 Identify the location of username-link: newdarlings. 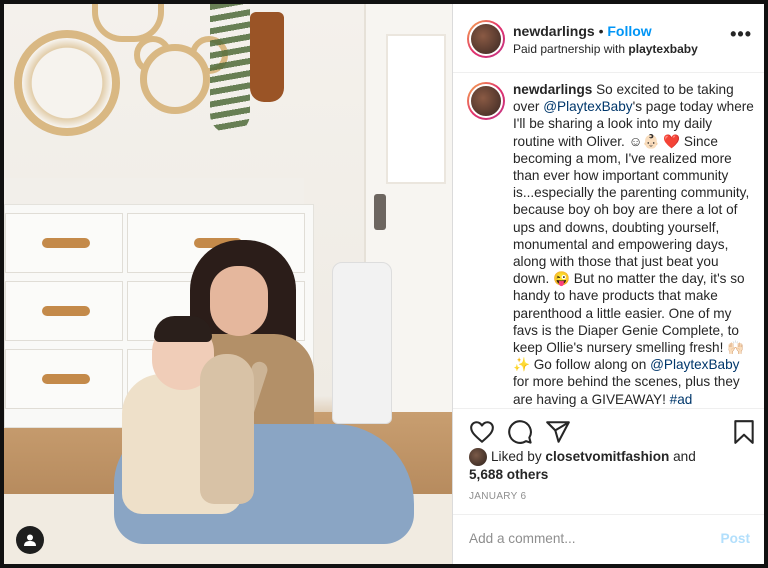
(554, 31).